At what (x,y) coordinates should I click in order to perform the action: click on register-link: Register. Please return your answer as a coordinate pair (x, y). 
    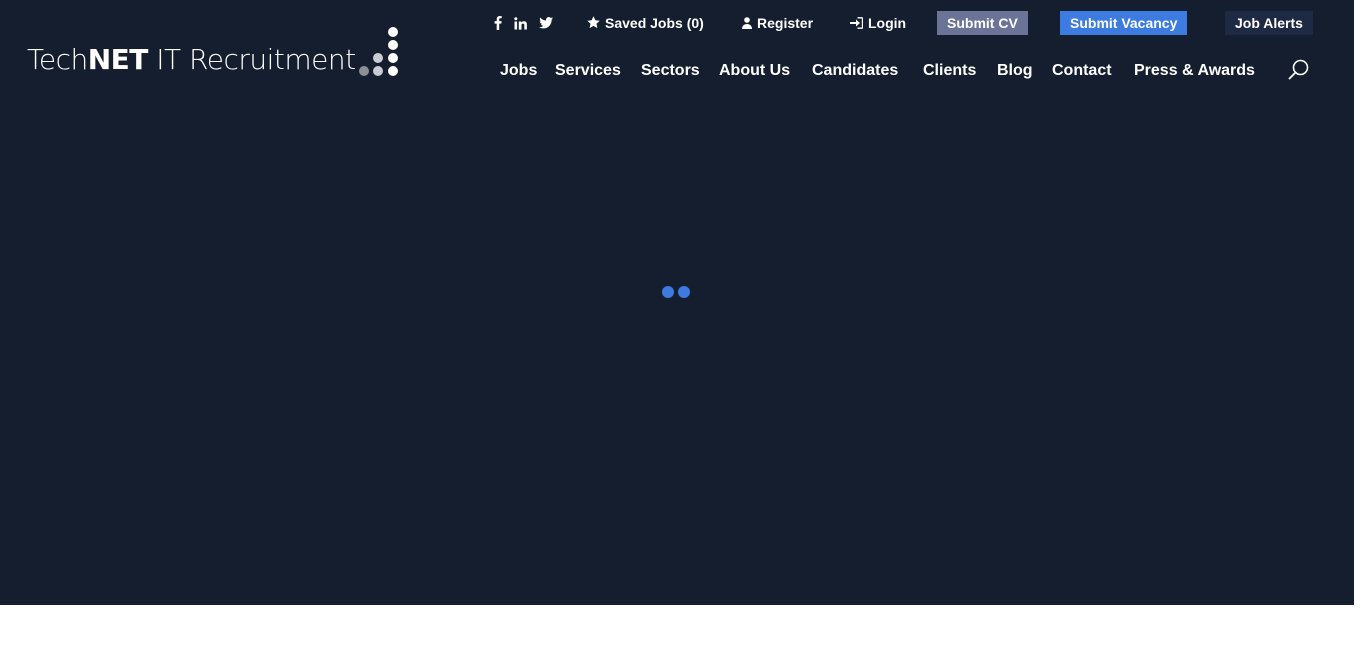
    Looking at the image, I should click on (777, 23).